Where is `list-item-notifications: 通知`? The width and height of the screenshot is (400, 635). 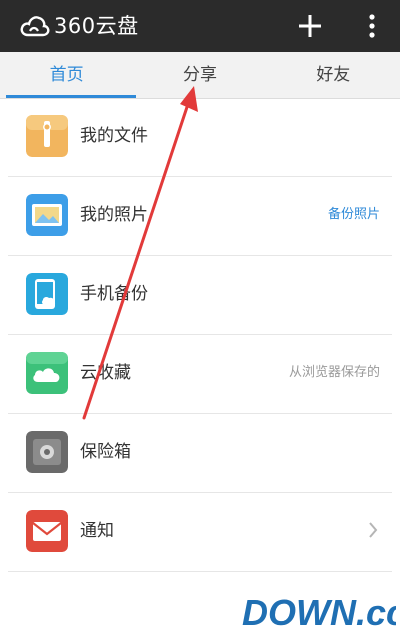 list-item-notifications: 通知 is located at coordinates (200, 532).